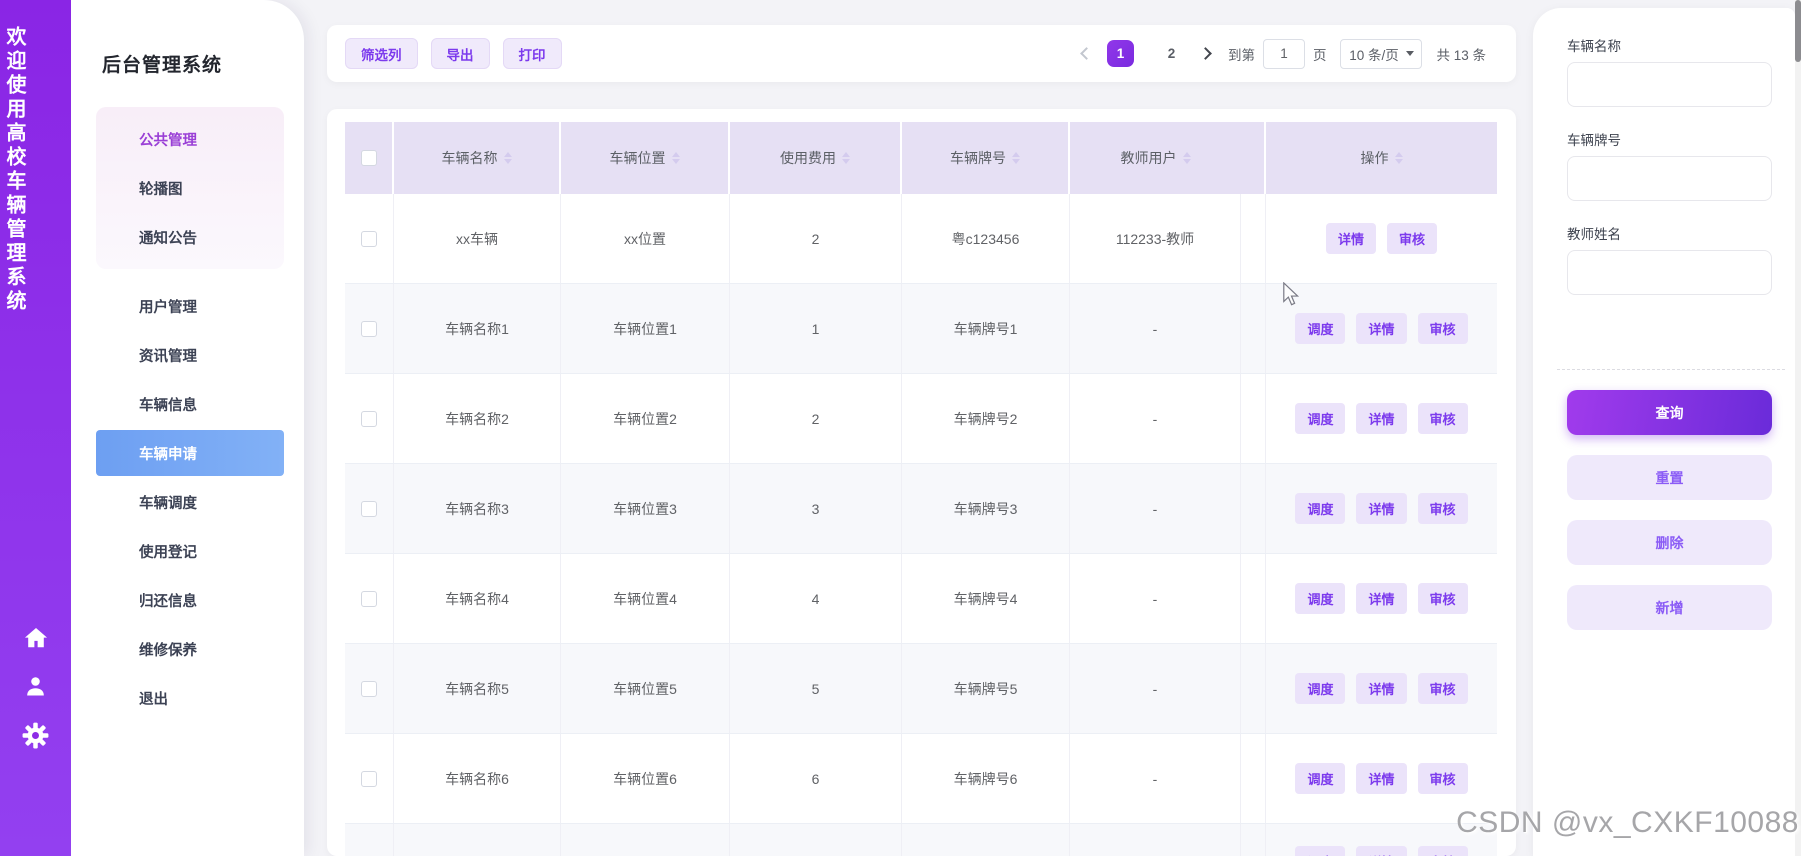 This screenshot has height=856, width=1801. I want to click on page-number-button: 1, so click(1120, 53).